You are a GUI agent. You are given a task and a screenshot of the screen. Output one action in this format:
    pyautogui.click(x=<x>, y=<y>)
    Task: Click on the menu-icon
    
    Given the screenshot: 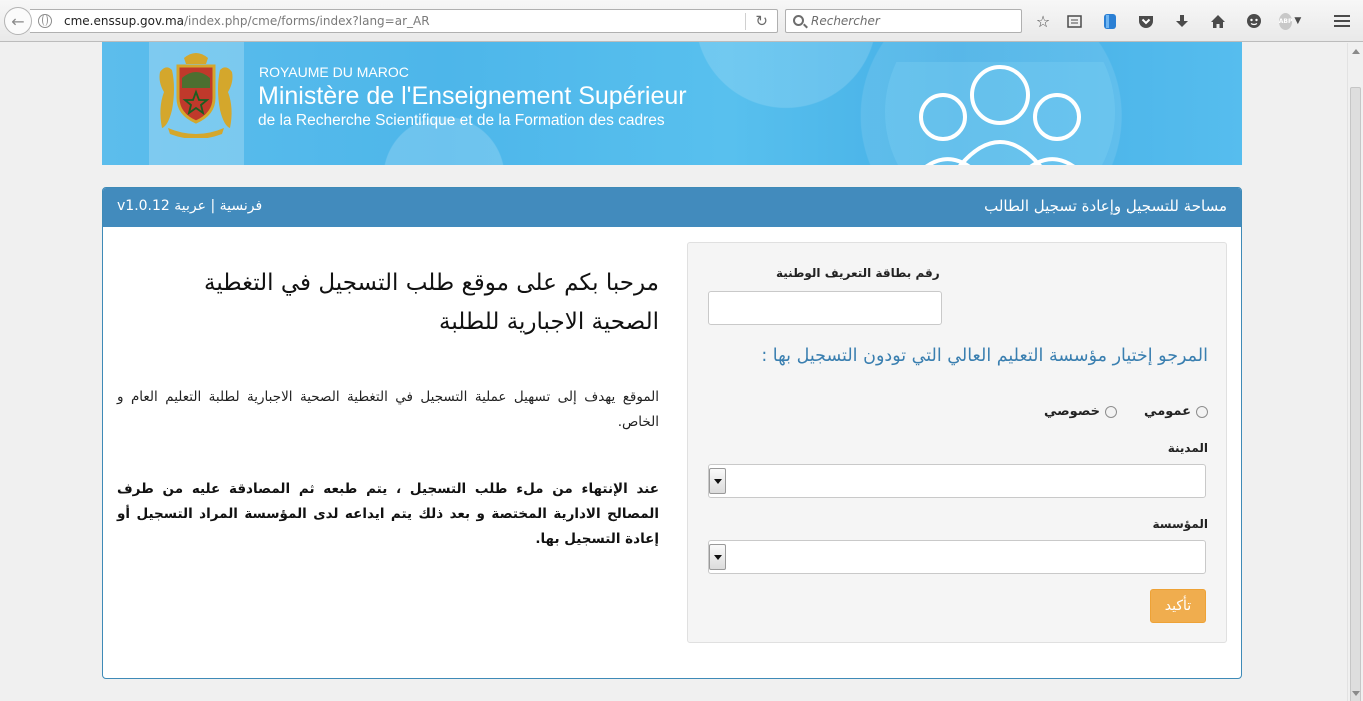 What is the action you would take?
    pyautogui.click(x=1342, y=21)
    